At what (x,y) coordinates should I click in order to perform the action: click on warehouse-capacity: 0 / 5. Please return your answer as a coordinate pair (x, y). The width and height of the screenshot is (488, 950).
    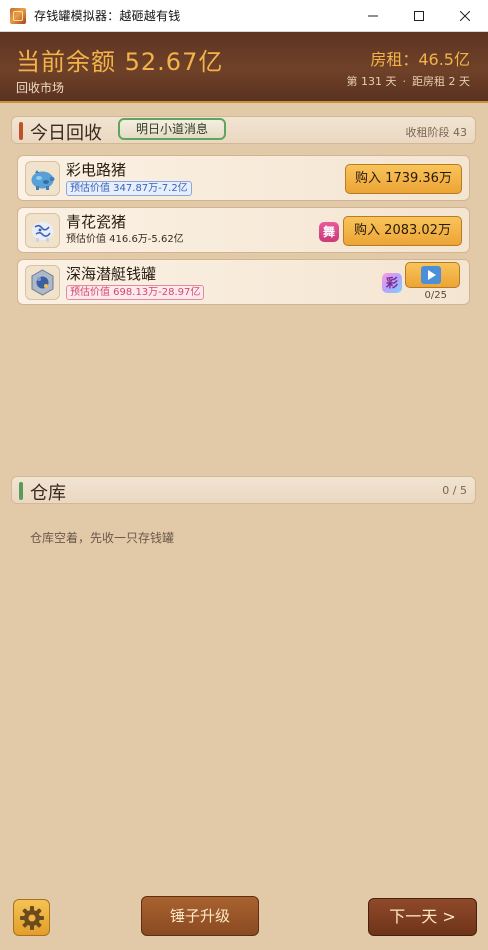
    Looking at the image, I should click on (454, 490).